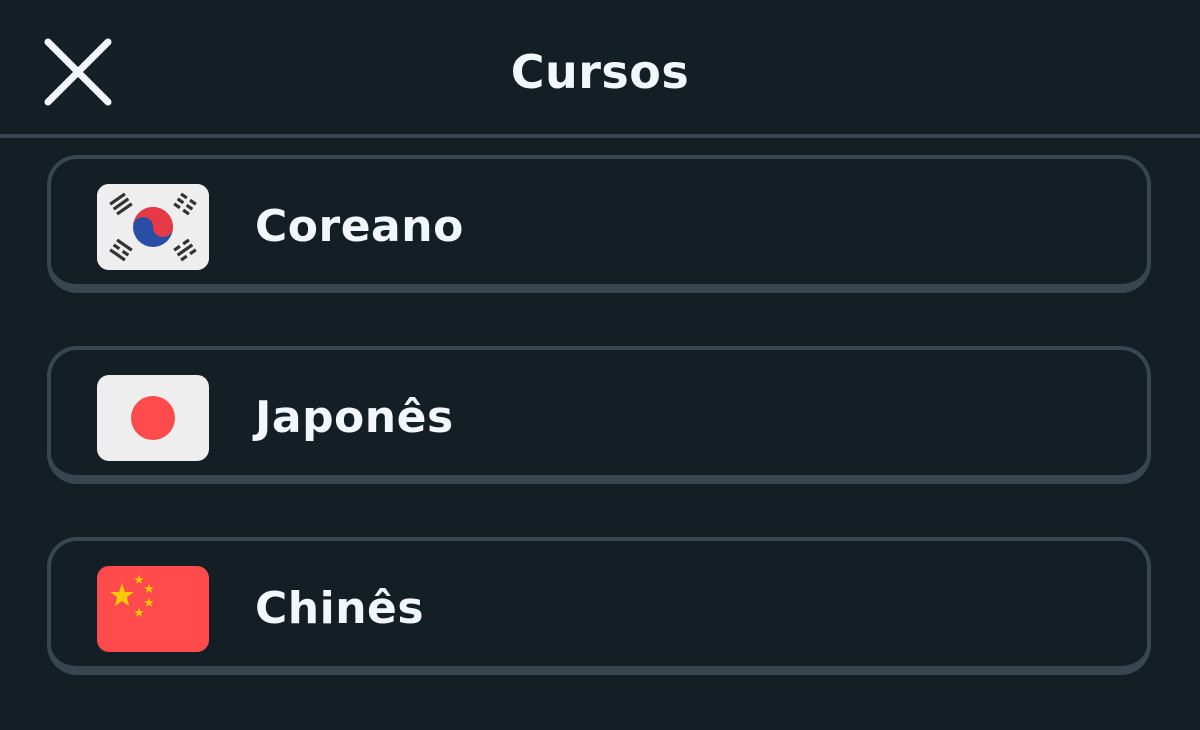  Describe the element at coordinates (153, 227) in the screenshot. I see `south-korea-flag-icon` at that location.